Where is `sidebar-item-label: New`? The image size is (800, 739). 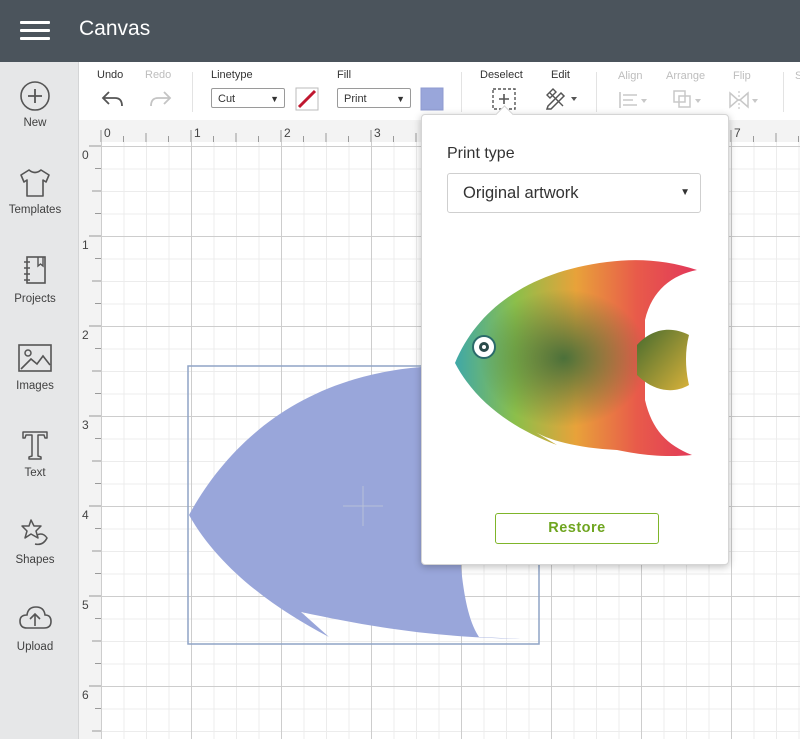 sidebar-item-label: New is located at coordinates (35, 123).